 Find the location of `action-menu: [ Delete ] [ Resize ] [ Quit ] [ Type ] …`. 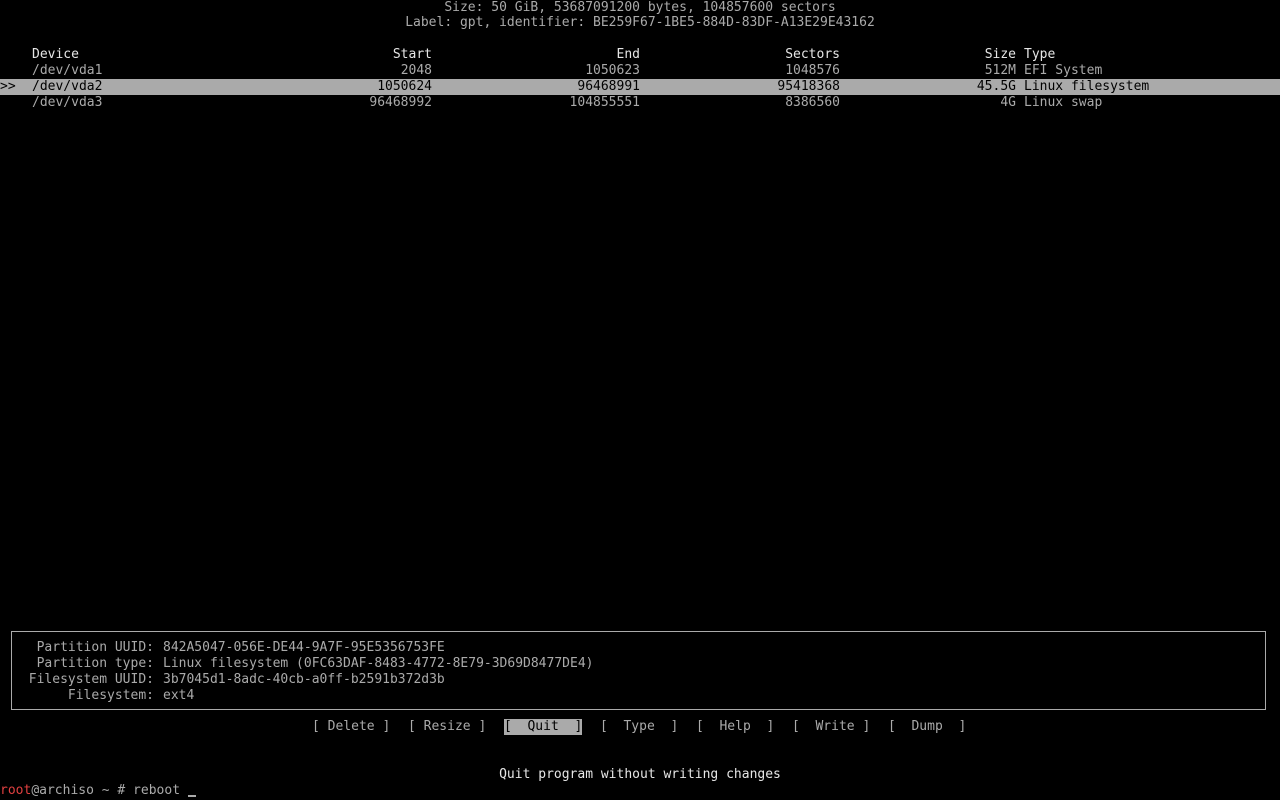

action-menu: [ Delete ] [ Resize ] [ Quit ] [ Type ] … is located at coordinates (640, 727).